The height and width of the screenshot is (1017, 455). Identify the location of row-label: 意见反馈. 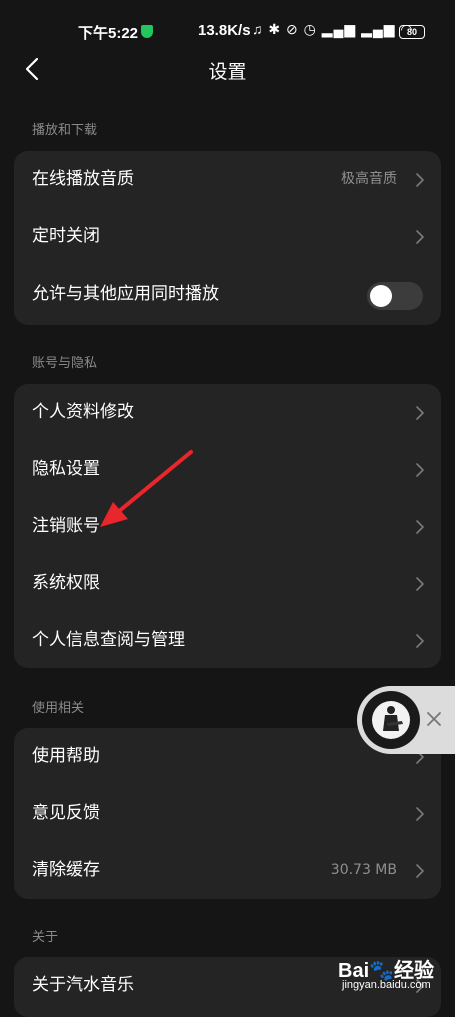
(66, 813).